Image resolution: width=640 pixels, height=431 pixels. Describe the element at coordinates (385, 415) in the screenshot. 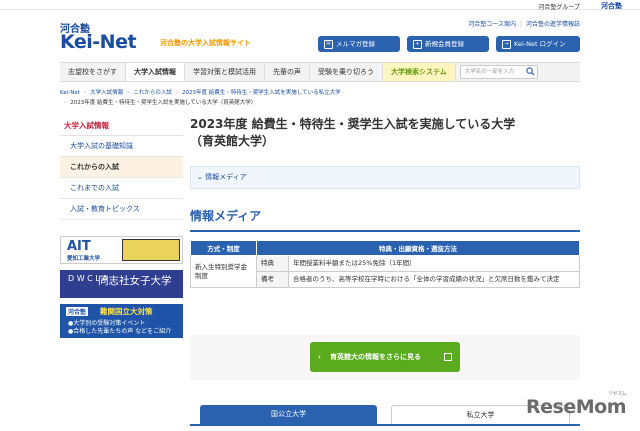

I see `university-tabs: 国公立大学 私立大学` at that location.